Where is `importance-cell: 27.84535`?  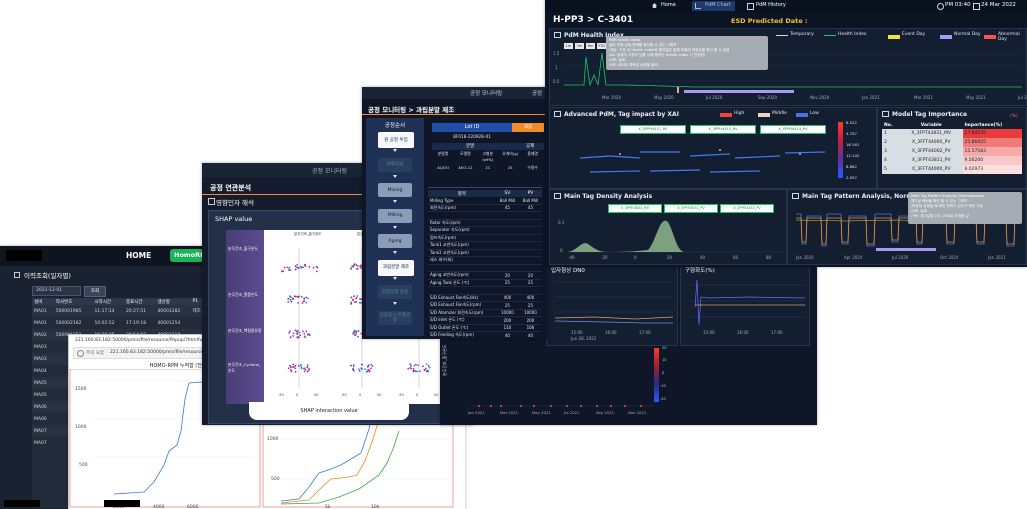 importance-cell: 27.84535 is located at coordinates (992, 133).